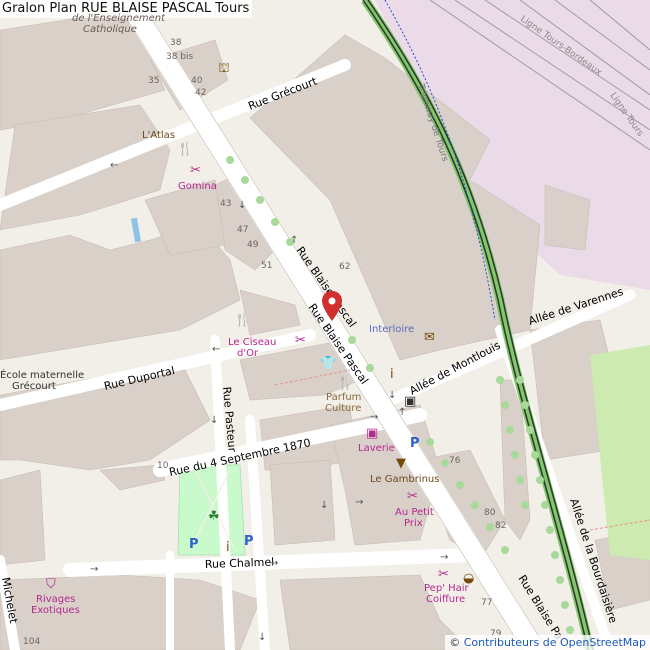 The width and height of the screenshot is (650, 650). I want to click on map-attribution: © Contributeurs de OpenStreetMap, so click(547, 642).